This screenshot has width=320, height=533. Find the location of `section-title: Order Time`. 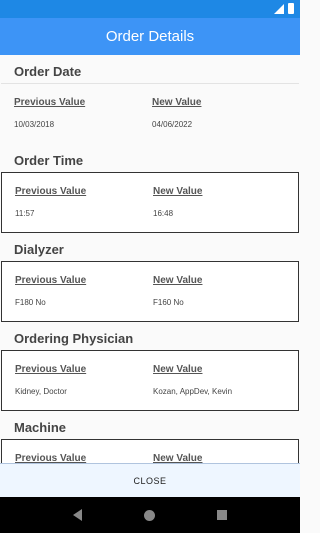

section-title: Order Time is located at coordinates (49, 160).